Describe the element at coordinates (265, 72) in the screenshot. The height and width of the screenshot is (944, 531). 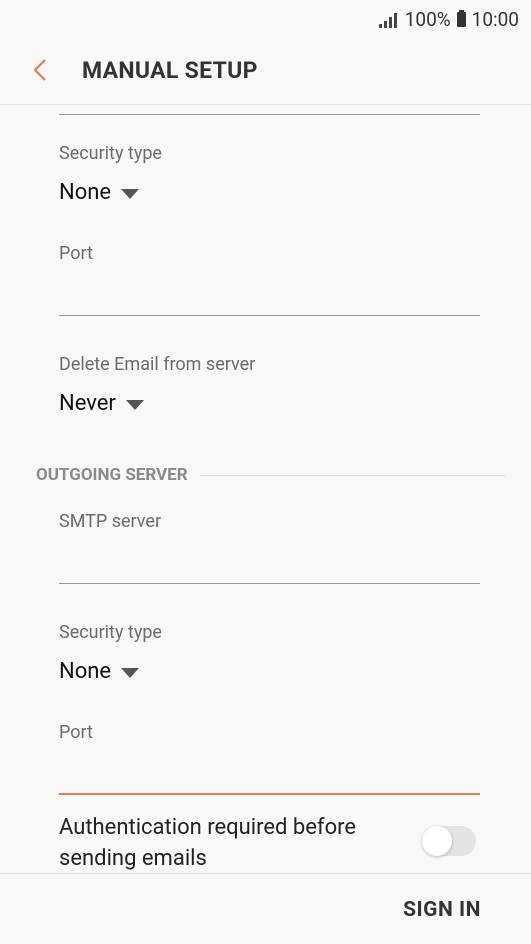
I see `app-header: MANUAL SETUP` at that location.